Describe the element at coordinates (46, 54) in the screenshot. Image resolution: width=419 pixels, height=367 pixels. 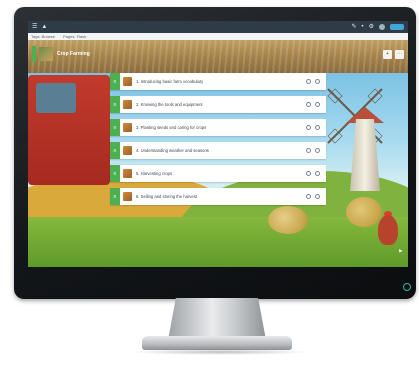
I see `course-thumbnail` at that location.